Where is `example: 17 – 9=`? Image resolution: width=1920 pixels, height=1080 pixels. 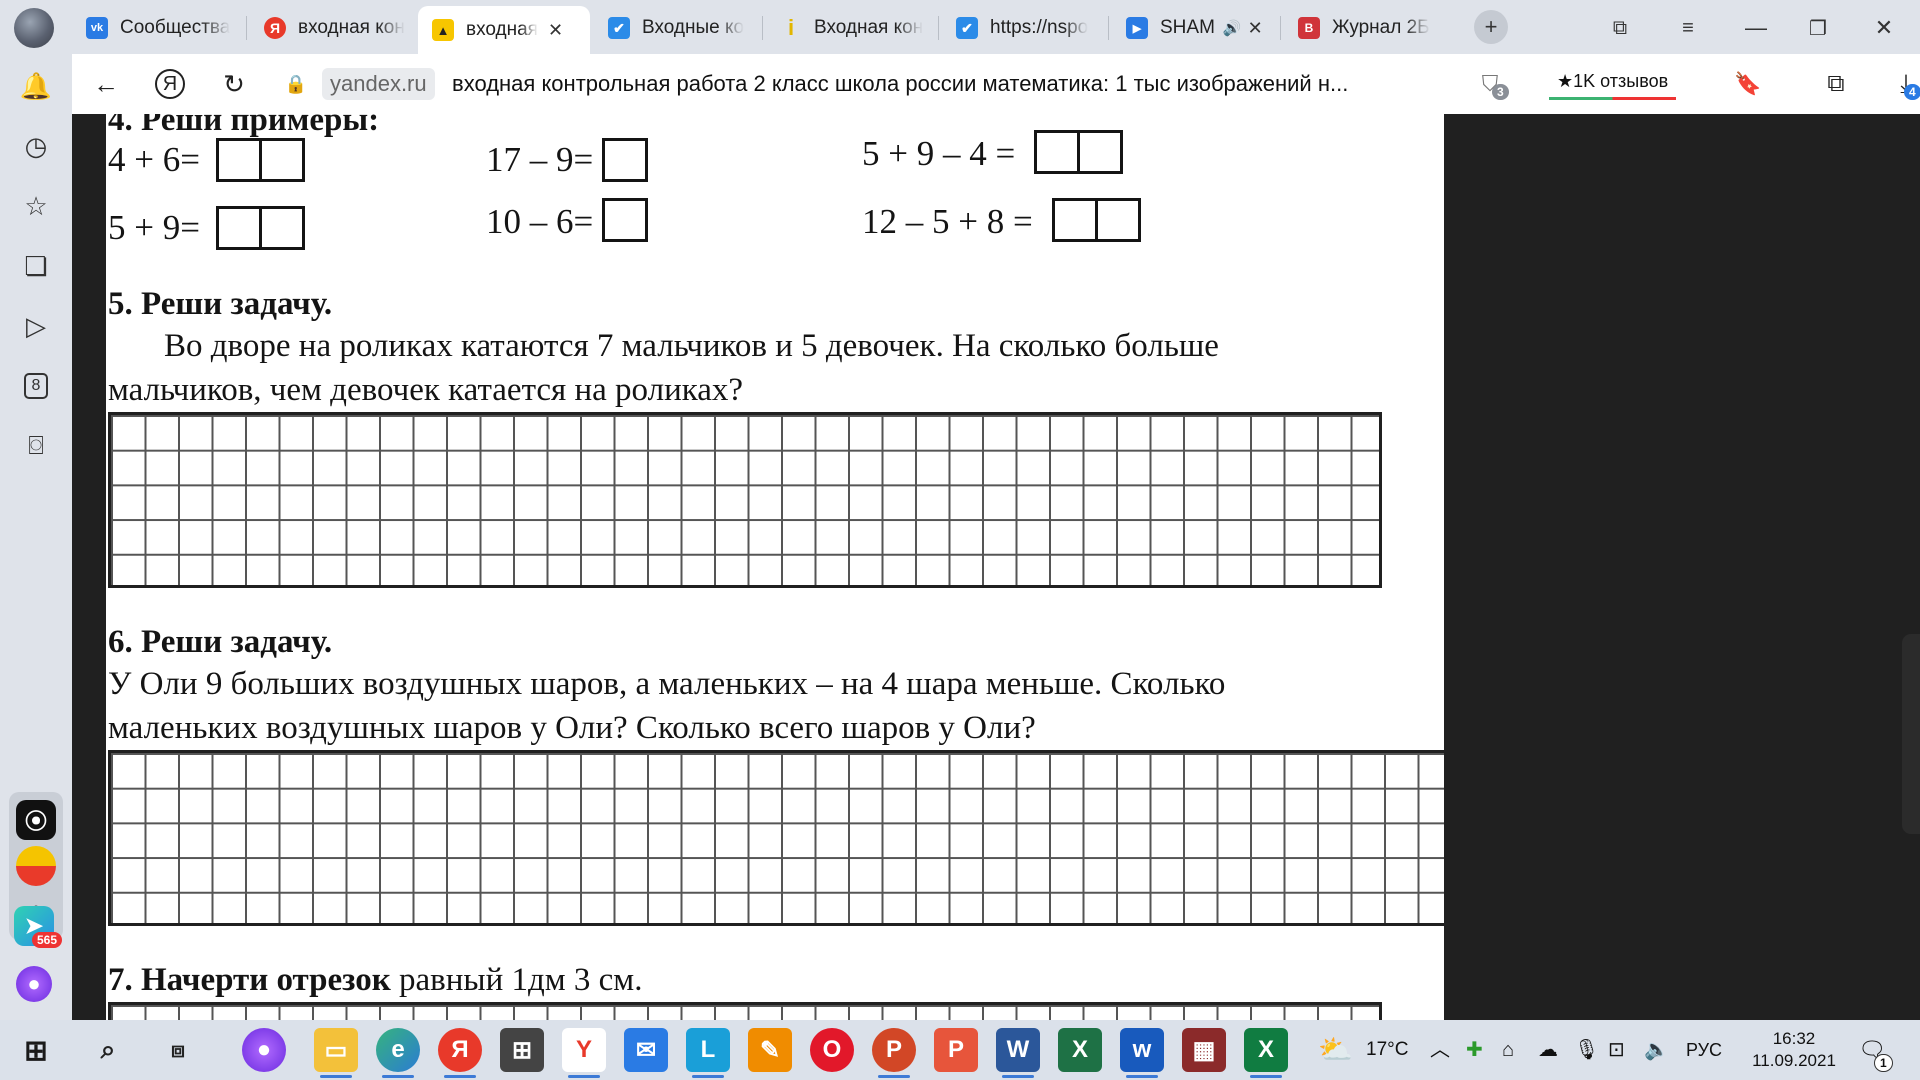 example: 17 – 9= is located at coordinates (540, 159).